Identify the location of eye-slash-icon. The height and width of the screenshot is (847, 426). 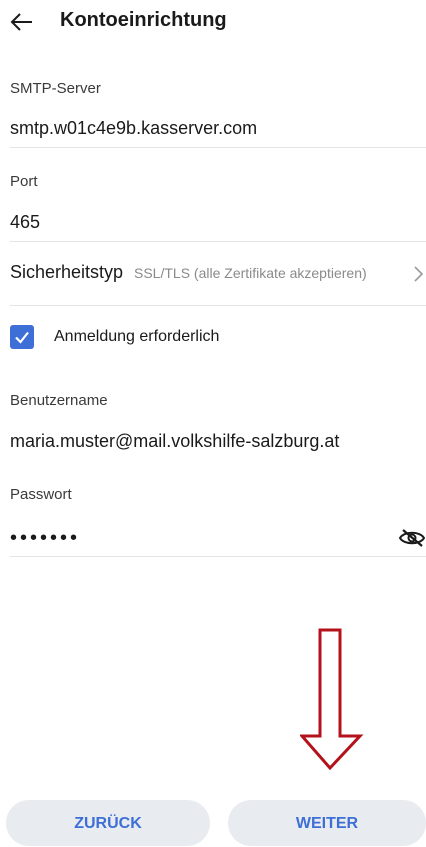
(412, 538).